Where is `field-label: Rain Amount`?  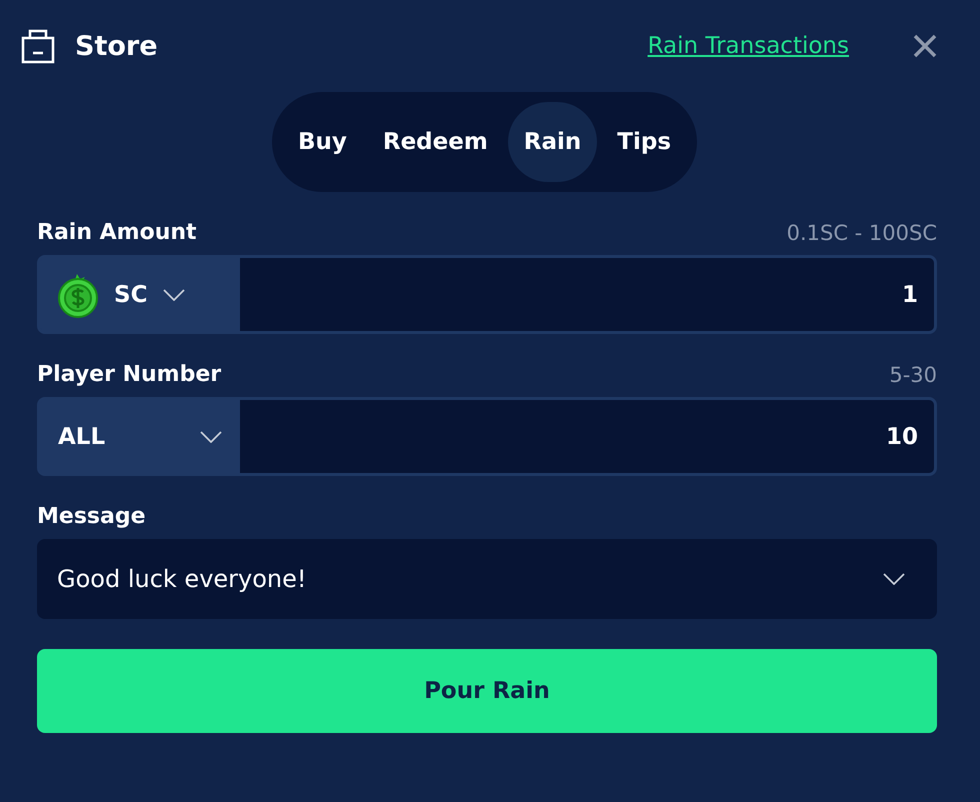 field-label: Rain Amount is located at coordinates (117, 232).